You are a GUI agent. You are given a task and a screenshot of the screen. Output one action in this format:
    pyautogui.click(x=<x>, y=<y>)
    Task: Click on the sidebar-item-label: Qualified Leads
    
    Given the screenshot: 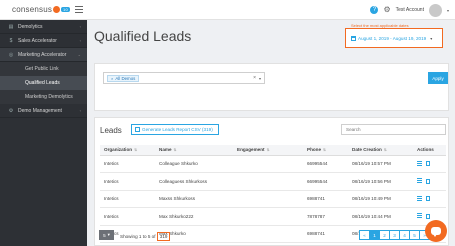 What is the action you would take?
    pyautogui.click(x=42, y=83)
    